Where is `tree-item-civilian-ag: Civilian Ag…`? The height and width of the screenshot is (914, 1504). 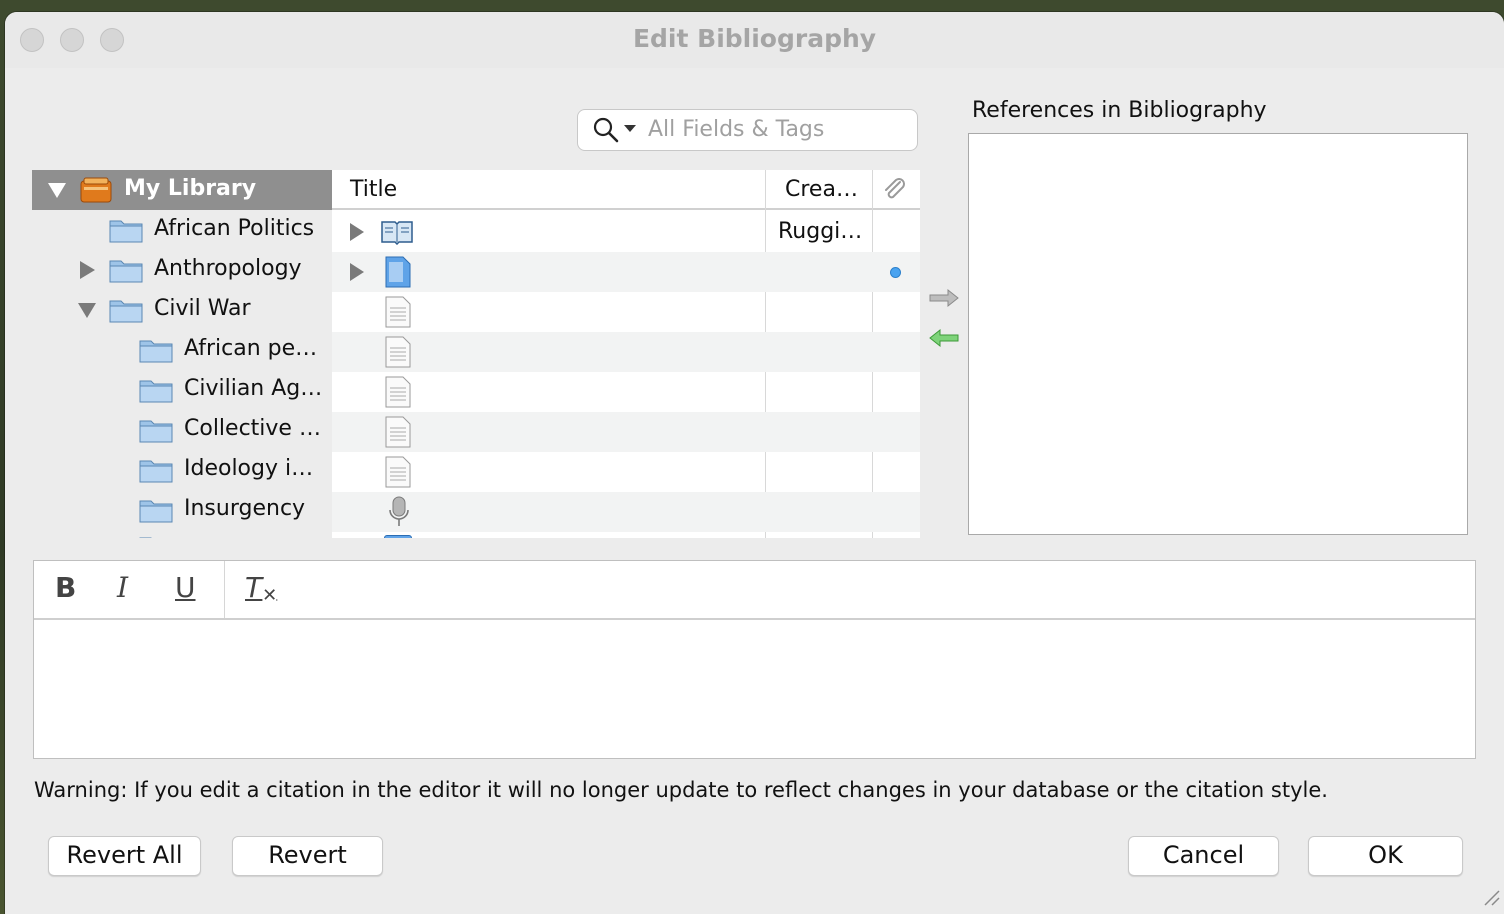 tree-item-civilian-ag: Civilian Ag… is located at coordinates (182, 390).